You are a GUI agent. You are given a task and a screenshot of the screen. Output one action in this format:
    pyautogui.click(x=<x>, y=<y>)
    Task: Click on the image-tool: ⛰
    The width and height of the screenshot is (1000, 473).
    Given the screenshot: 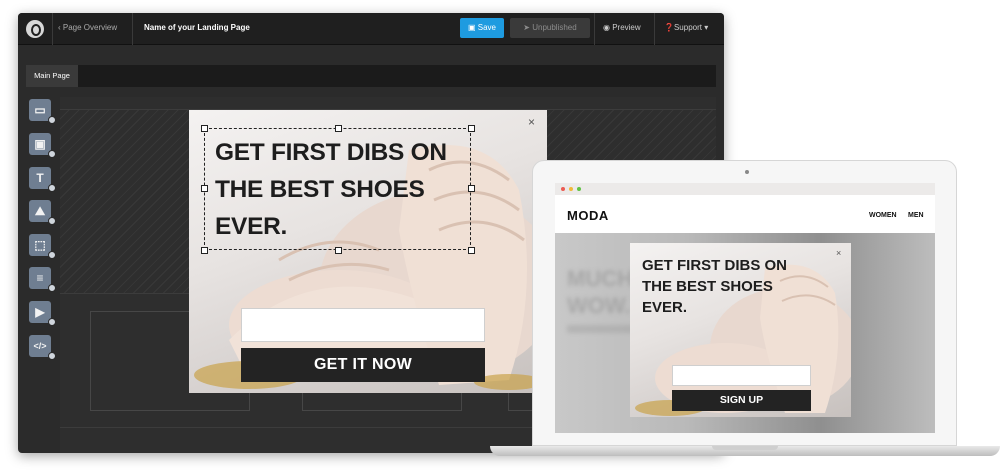 What is the action you would take?
    pyautogui.click(x=42, y=212)
    